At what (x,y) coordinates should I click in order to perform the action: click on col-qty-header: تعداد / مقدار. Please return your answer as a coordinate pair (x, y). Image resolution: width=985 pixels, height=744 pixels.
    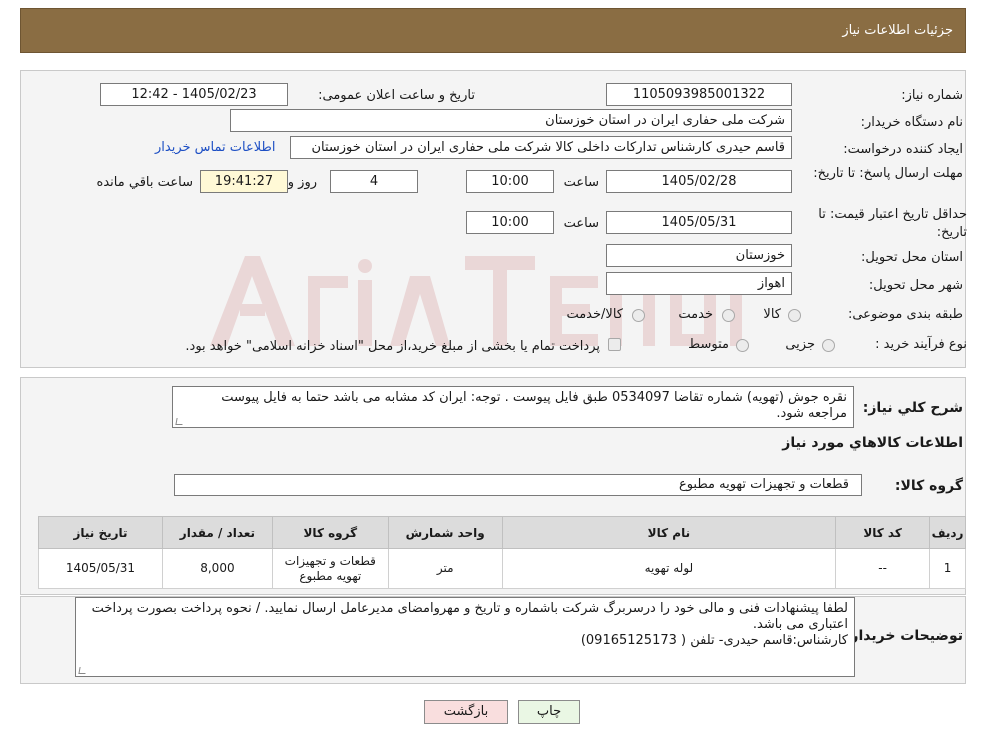
    Looking at the image, I should click on (217, 532).